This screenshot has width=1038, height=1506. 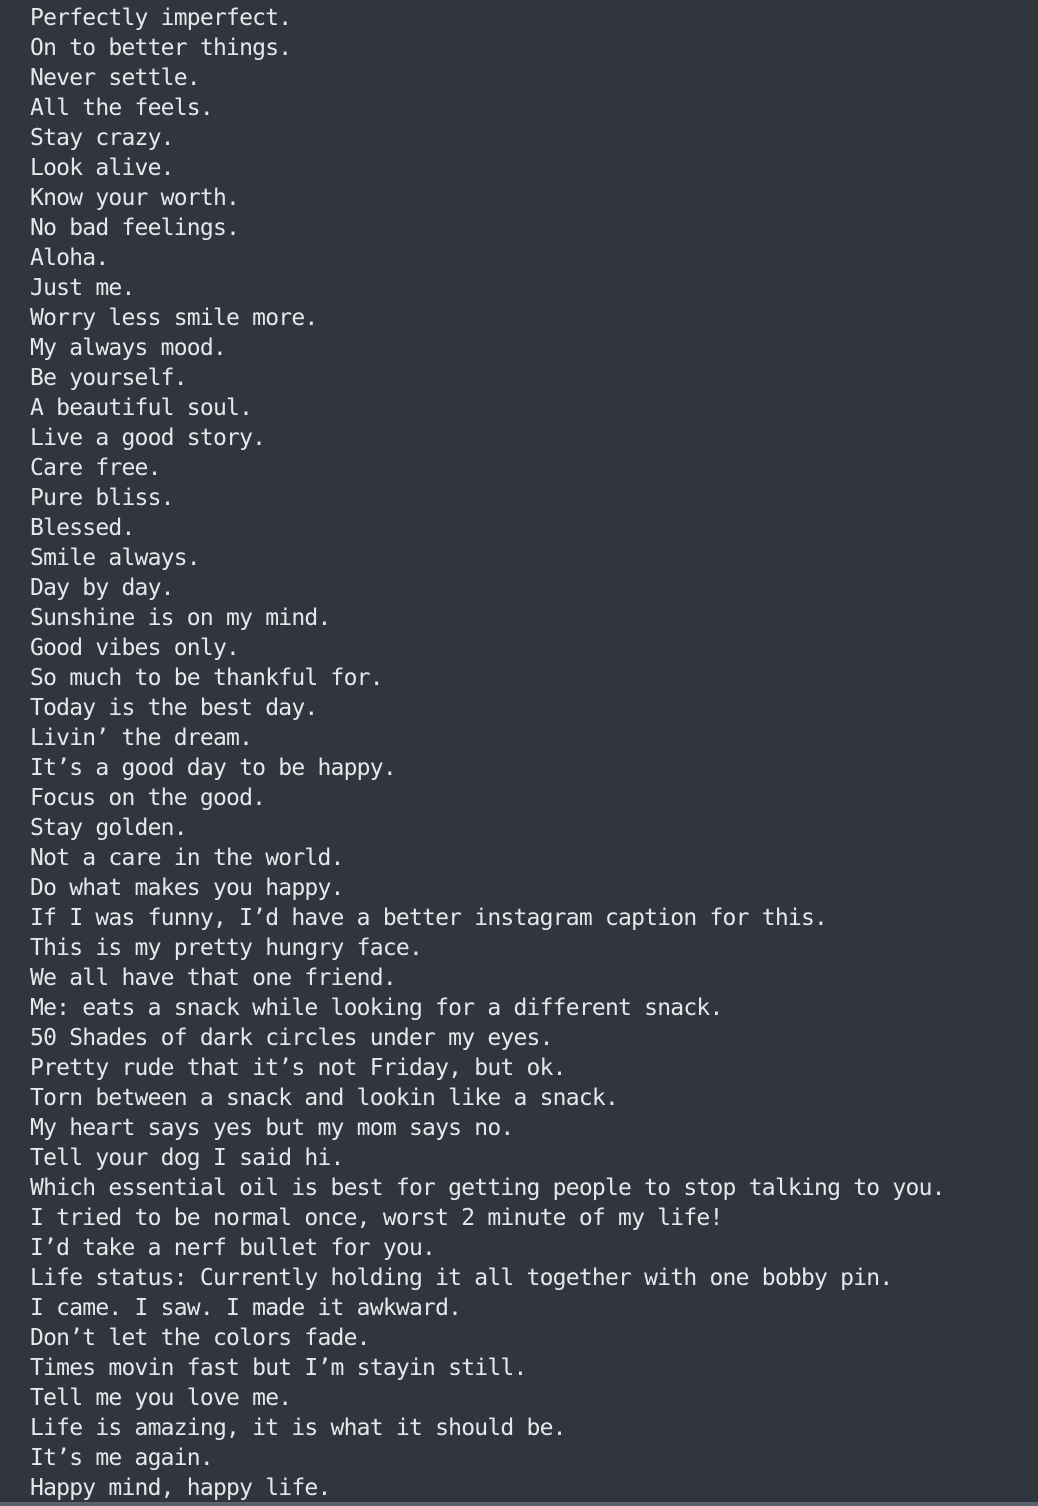 What do you see at coordinates (135, 648) in the screenshot?
I see `output-line: Good vibes only.` at bounding box center [135, 648].